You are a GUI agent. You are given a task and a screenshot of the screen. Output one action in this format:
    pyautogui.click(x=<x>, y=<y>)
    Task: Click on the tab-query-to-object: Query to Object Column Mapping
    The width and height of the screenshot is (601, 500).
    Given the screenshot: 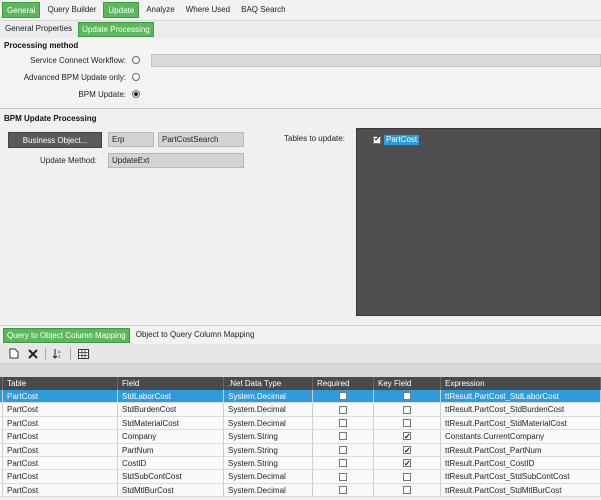 What is the action you would take?
    pyautogui.click(x=66, y=335)
    